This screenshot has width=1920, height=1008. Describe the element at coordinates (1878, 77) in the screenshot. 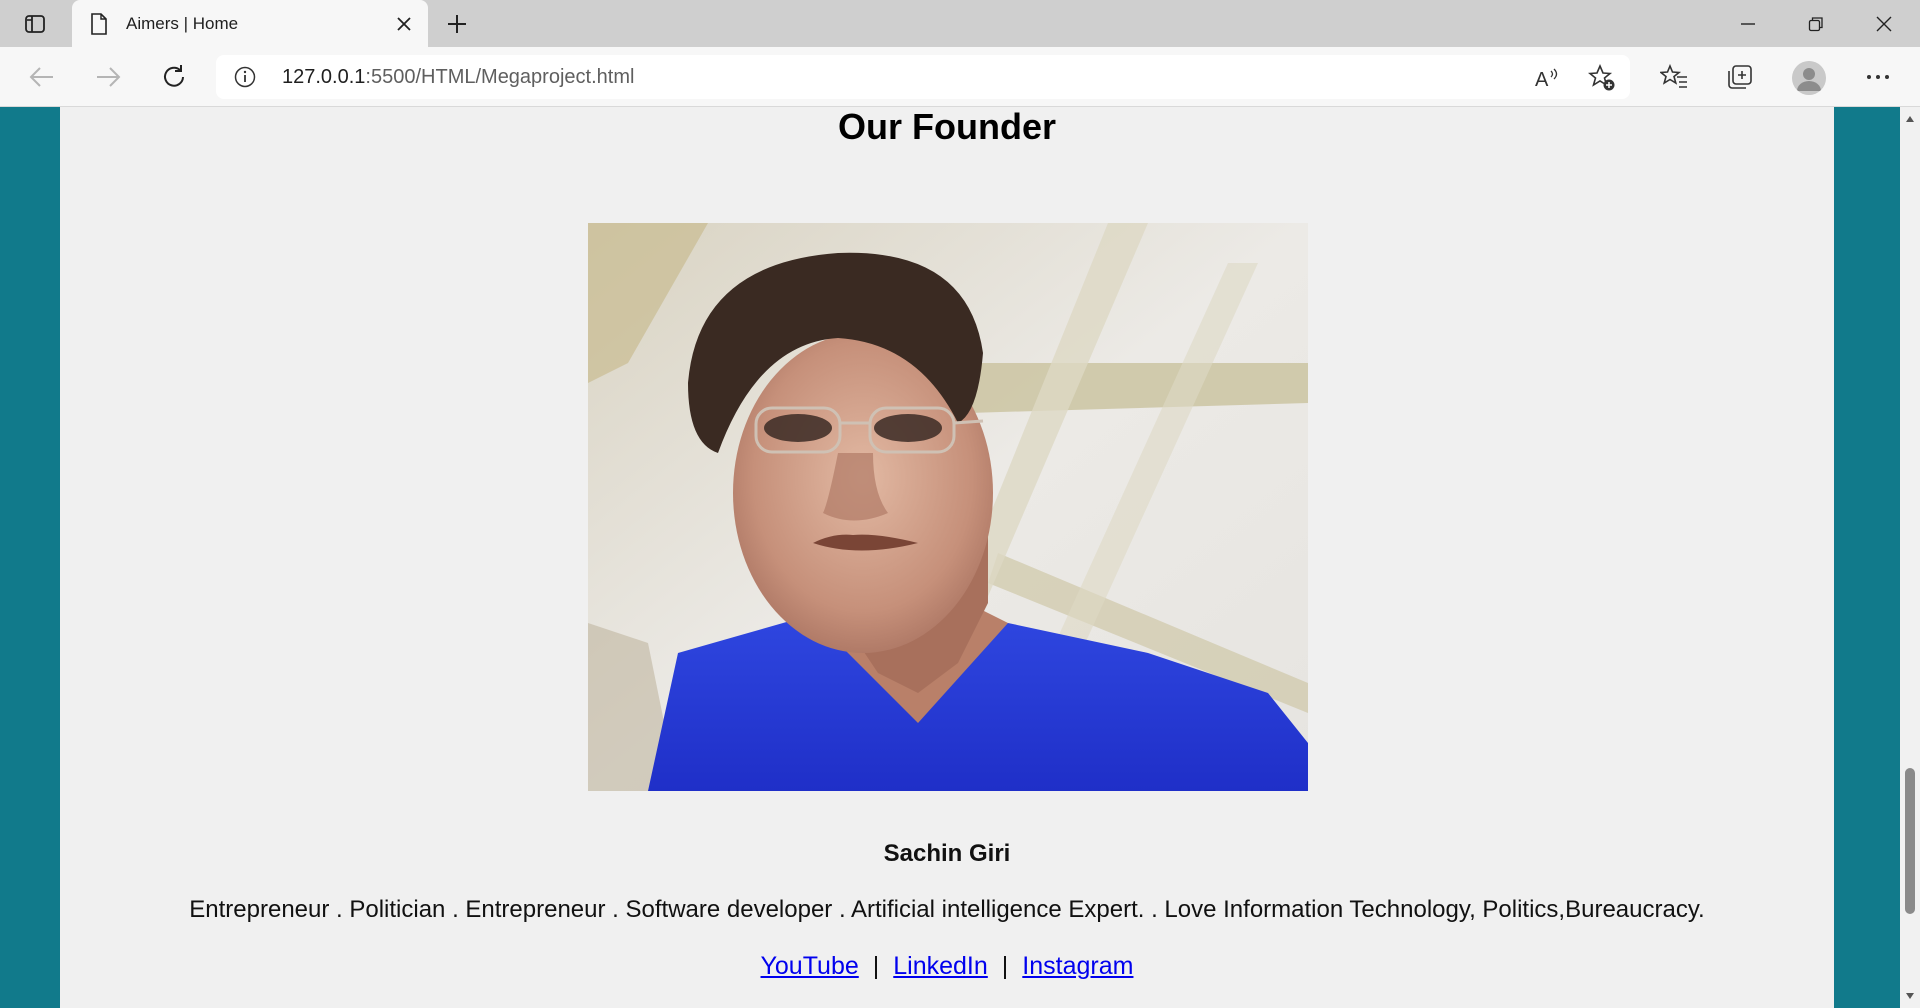

I see `more-icon` at that location.